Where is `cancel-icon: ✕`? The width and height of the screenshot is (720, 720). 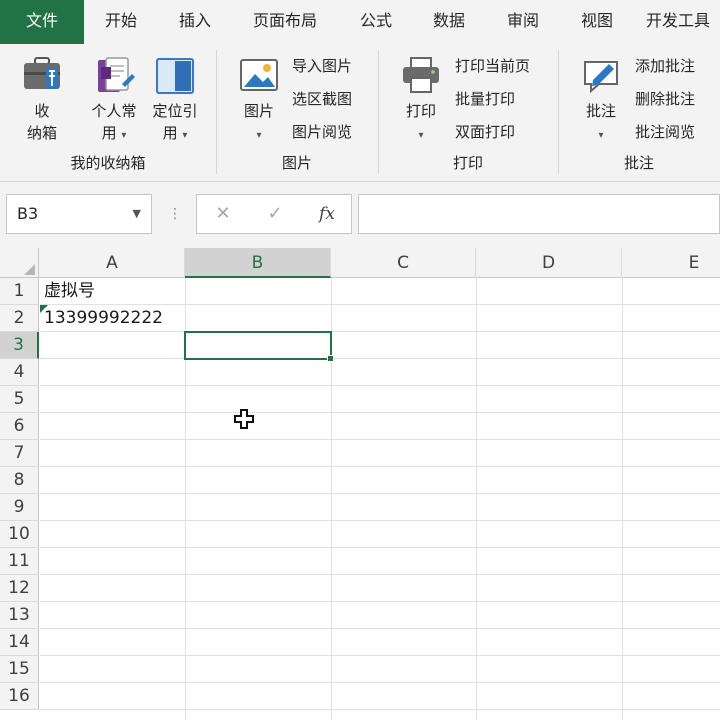
cancel-icon: ✕ is located at coordinates (223, 214).